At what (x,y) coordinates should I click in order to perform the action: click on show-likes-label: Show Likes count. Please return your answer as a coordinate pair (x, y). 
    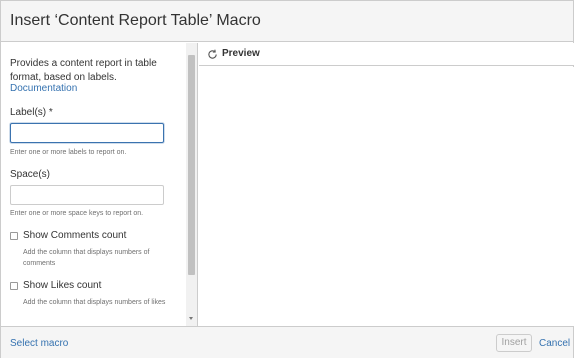
    Looking at the image, I should click on (62, 285).